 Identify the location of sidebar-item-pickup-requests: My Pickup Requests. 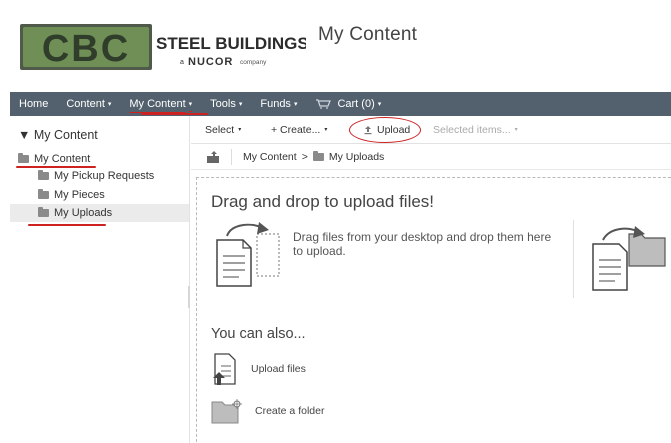
(96, 176).